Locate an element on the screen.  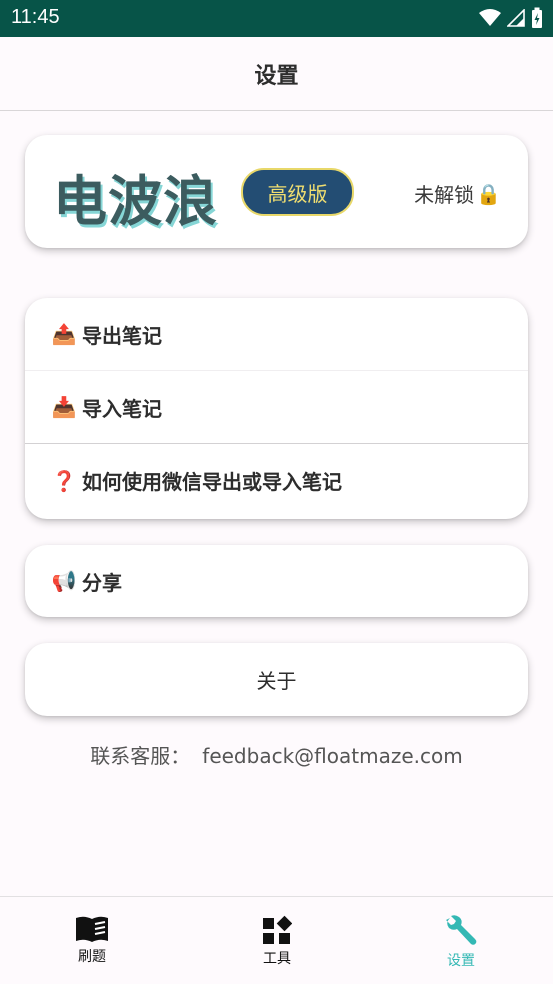
status-icons is located at coordinates (511, 18).